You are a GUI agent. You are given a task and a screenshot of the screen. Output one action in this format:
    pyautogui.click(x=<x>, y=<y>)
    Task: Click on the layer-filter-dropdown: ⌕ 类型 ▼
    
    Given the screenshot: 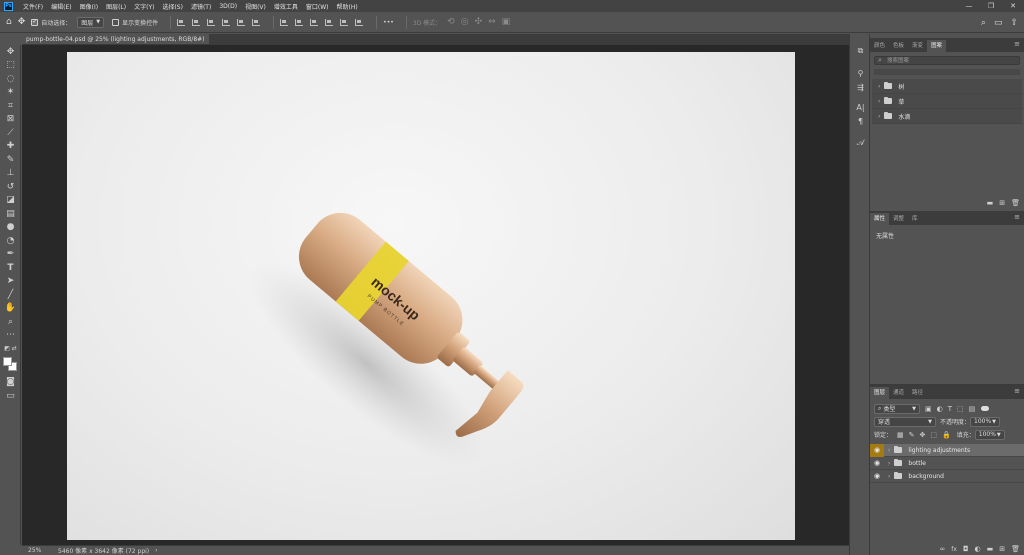 What is the action you would take?
    pyautogui.click(x=897, y=408)
    